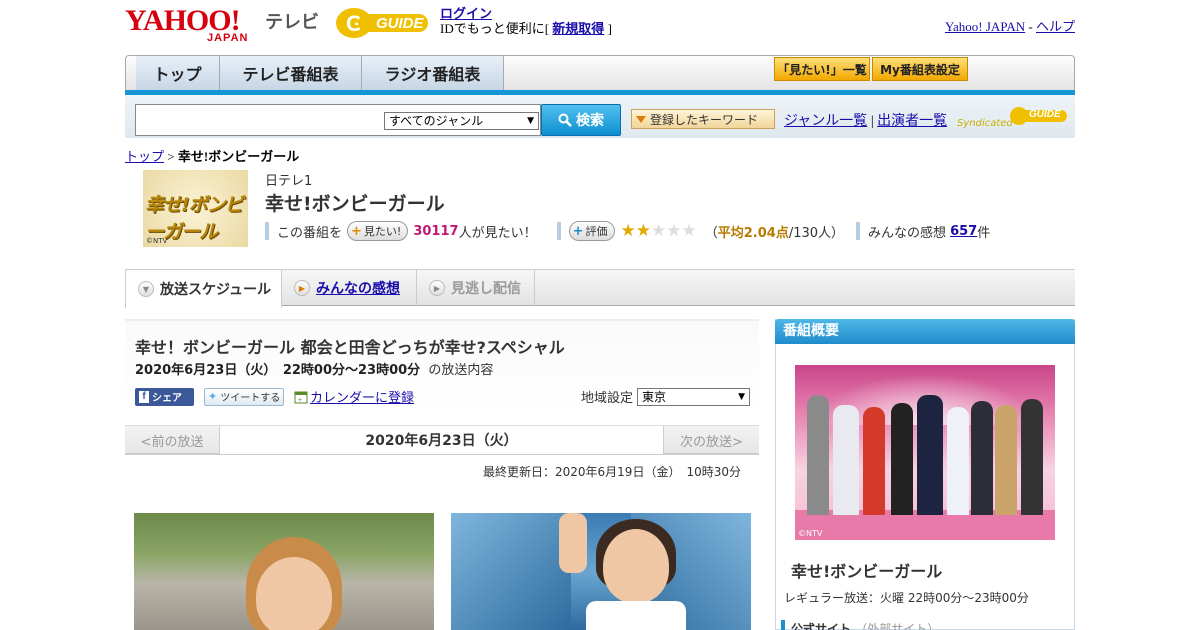 Image resolution: width=1200 pixels, height=630 pixels. I want to click on cast-photo: ©NTV, so click(925, 452).